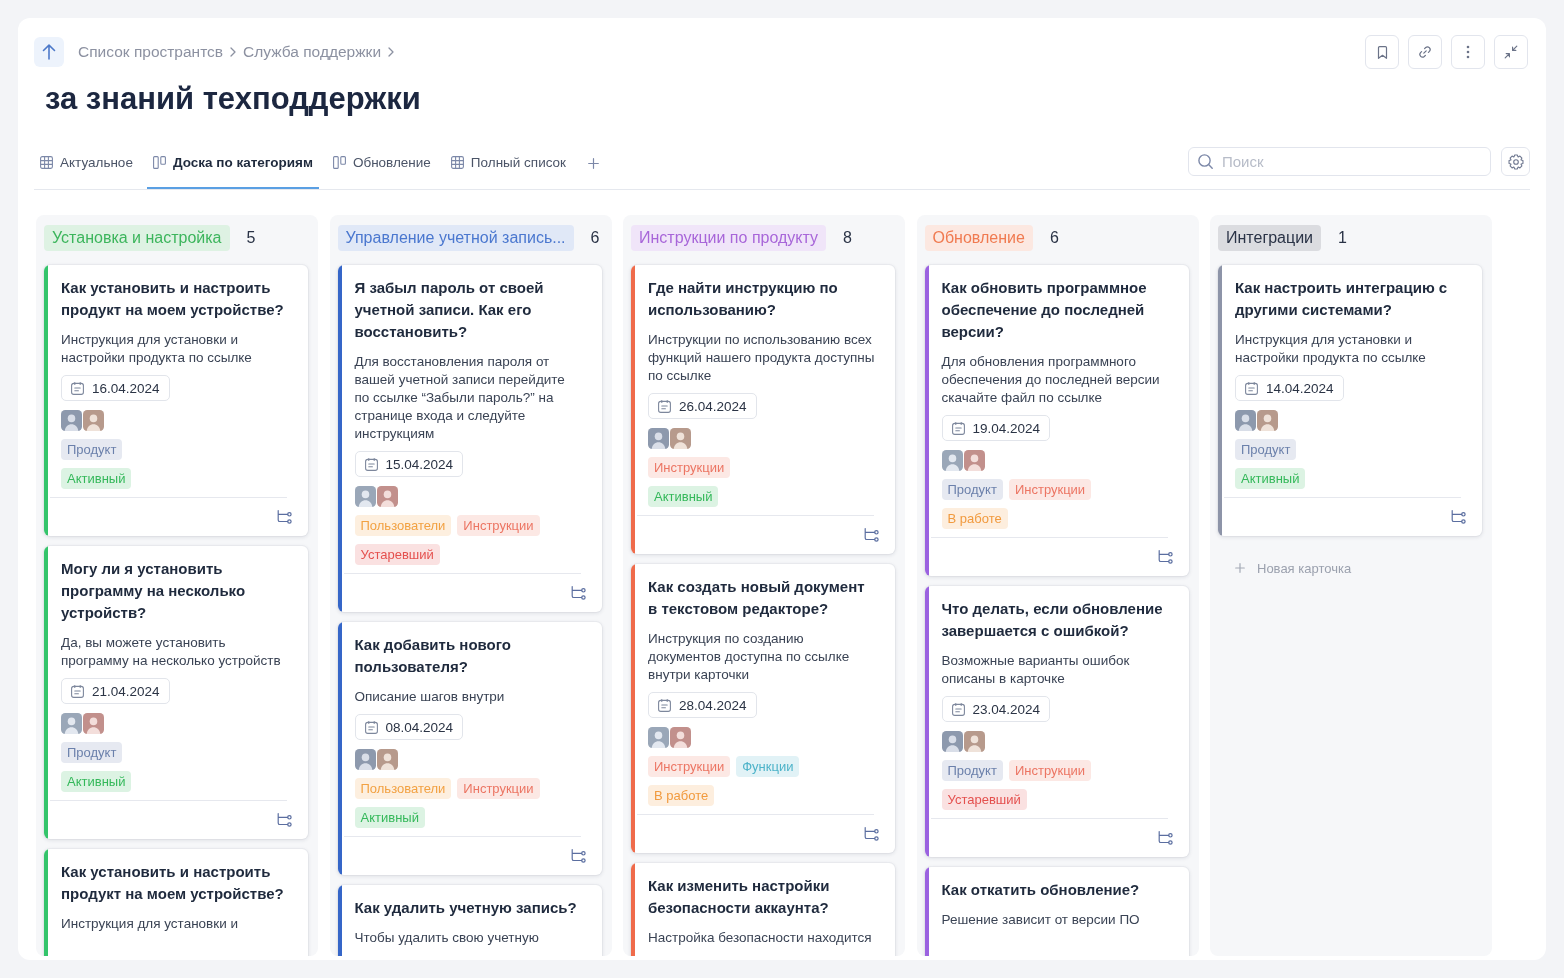 The height and width of the screenshot is (978, 1564). I want to click on column-label: Интеграции, so click(1270, 238).